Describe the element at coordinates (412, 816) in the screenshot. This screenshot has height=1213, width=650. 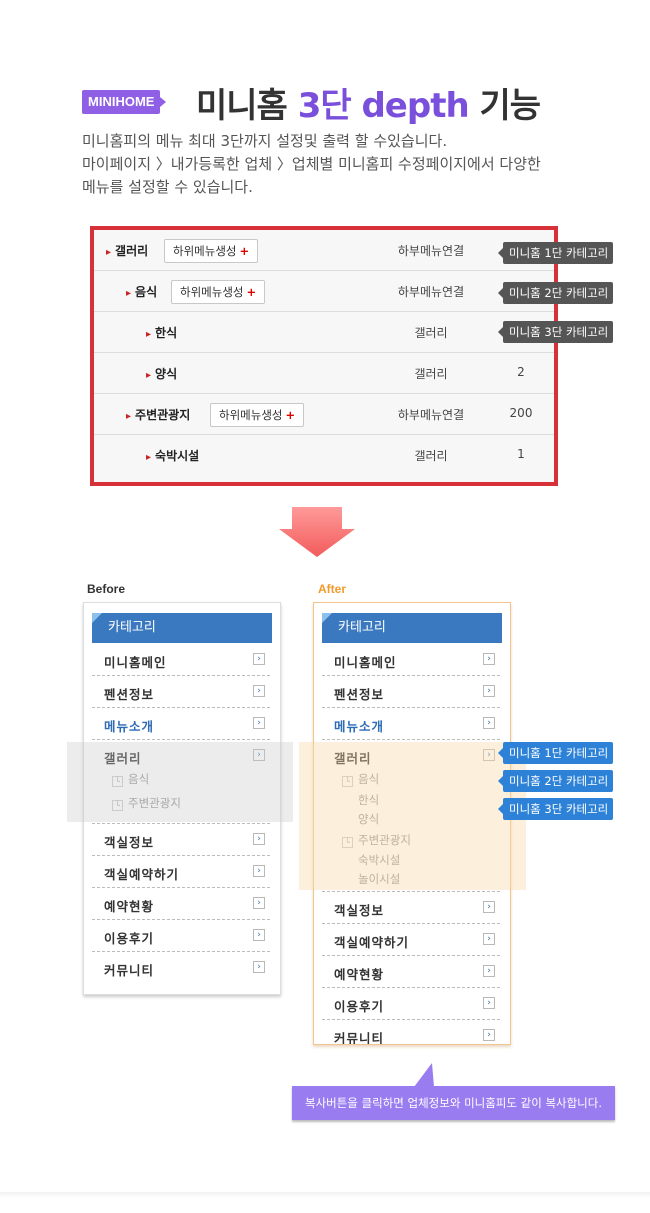
I see `after-highlight` at that location.